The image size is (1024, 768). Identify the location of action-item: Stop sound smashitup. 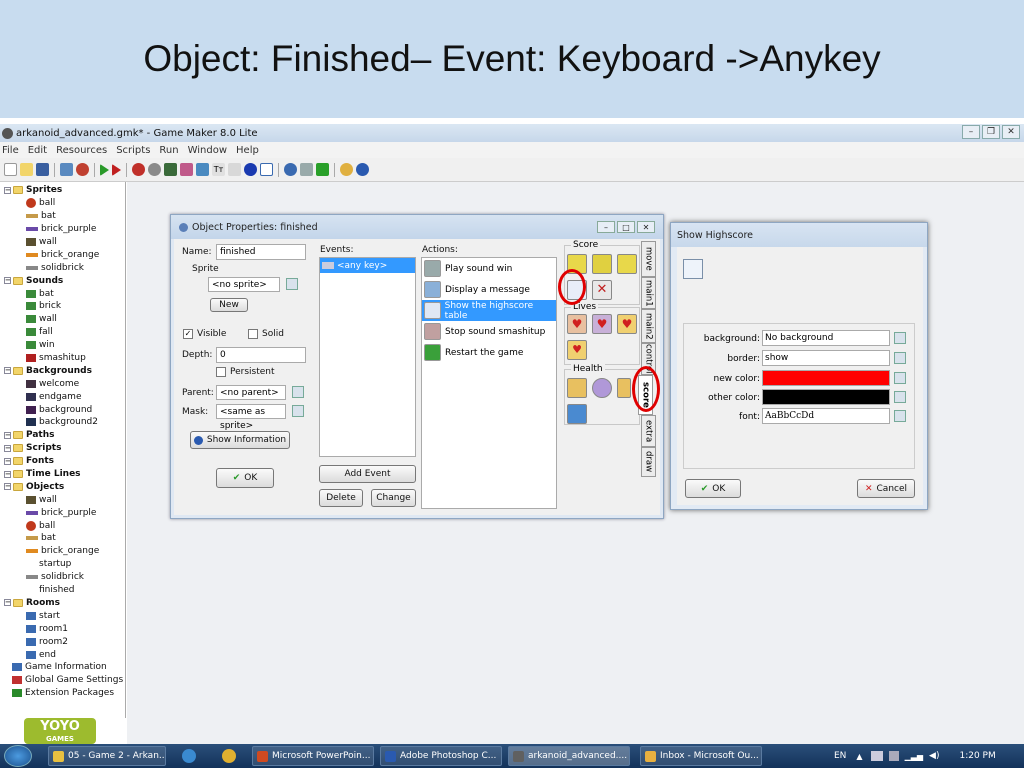
(489, 331).